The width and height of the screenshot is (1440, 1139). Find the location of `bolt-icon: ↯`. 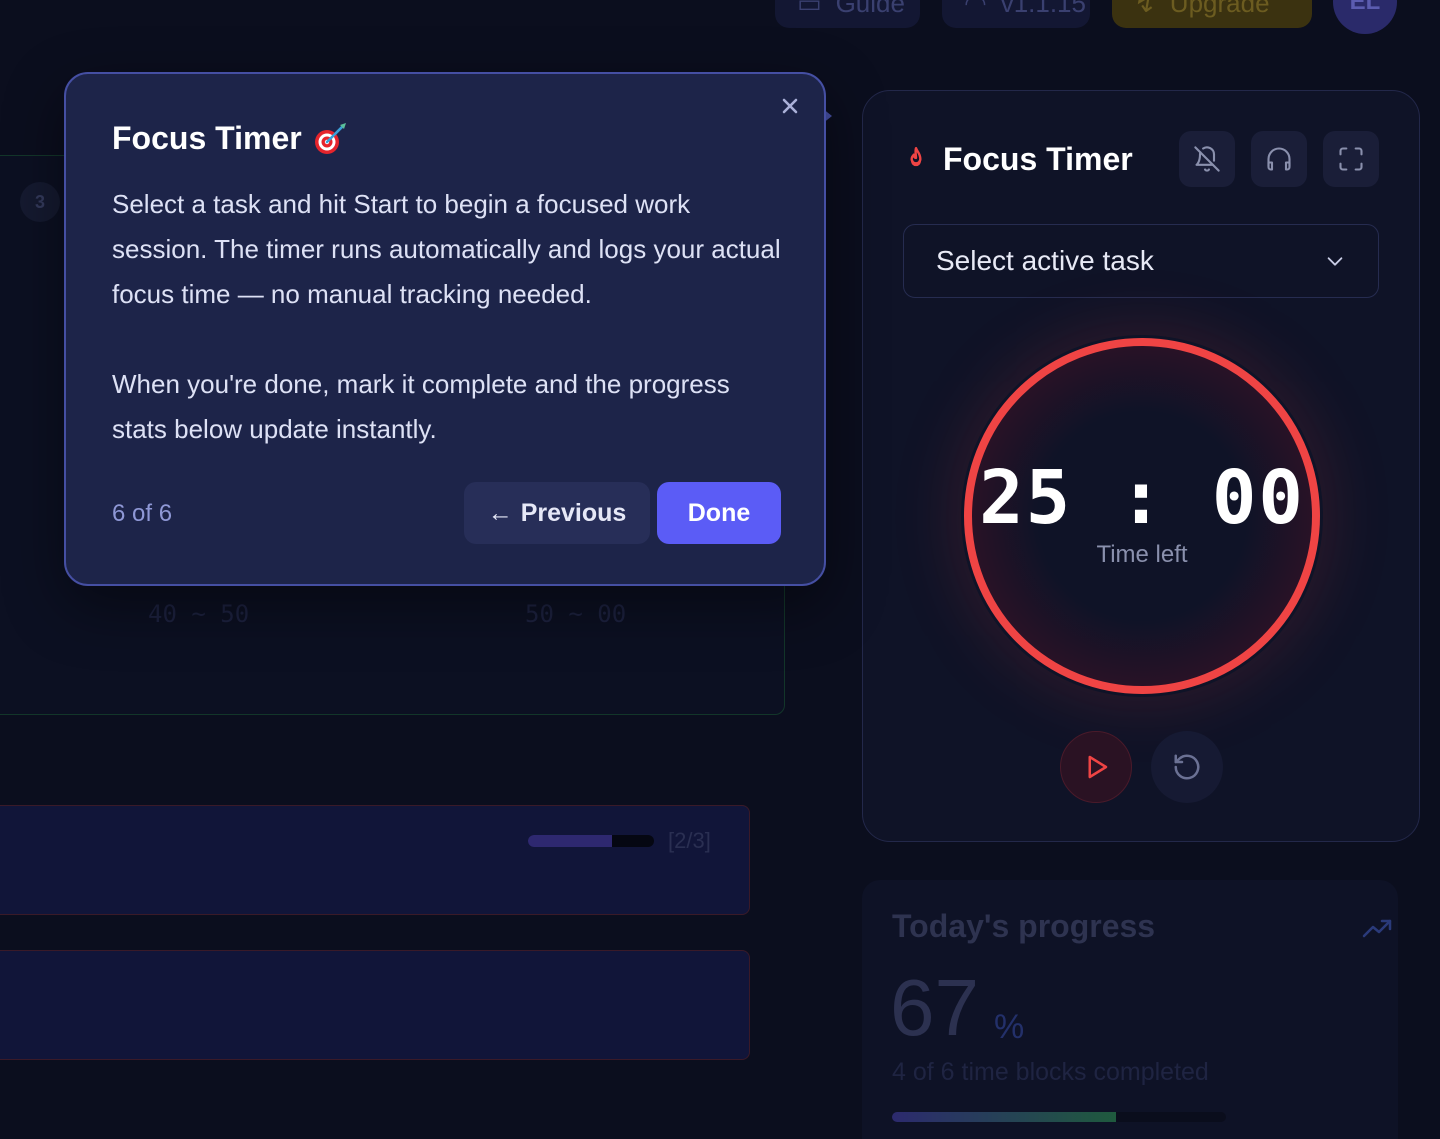

bolt-icon: ↯ is located at coordinates (1145, 9).